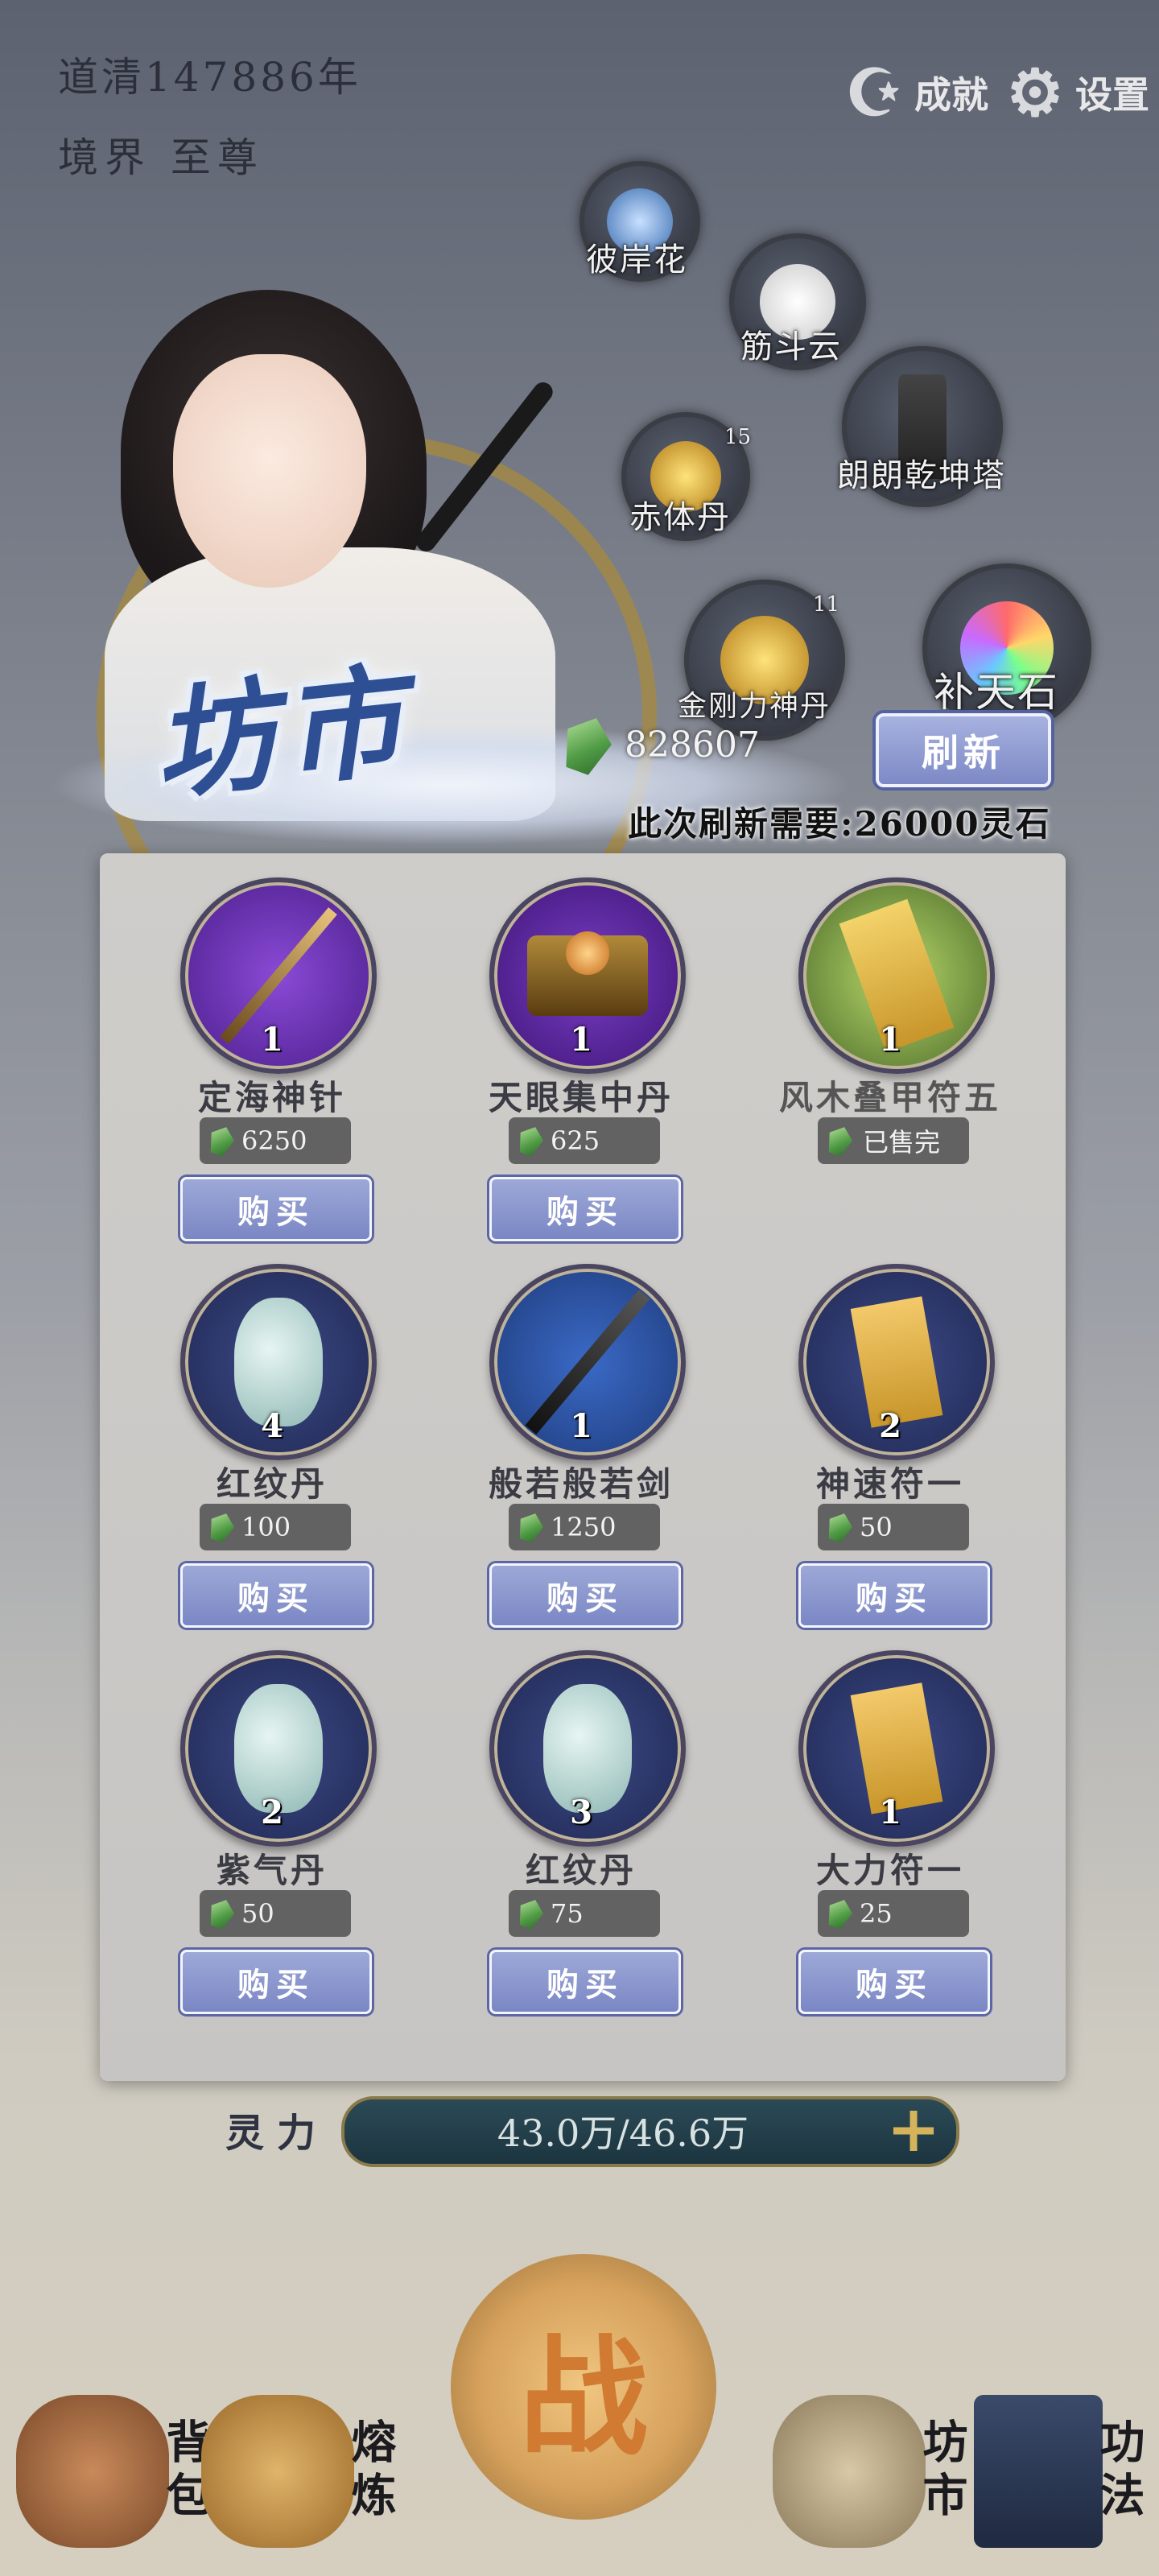 The width and height of the screenshot is (1159, 2576). Describe the element at coordinates (963, 750) in the screenshot. I see `refresh-button: 刷新` at that location.